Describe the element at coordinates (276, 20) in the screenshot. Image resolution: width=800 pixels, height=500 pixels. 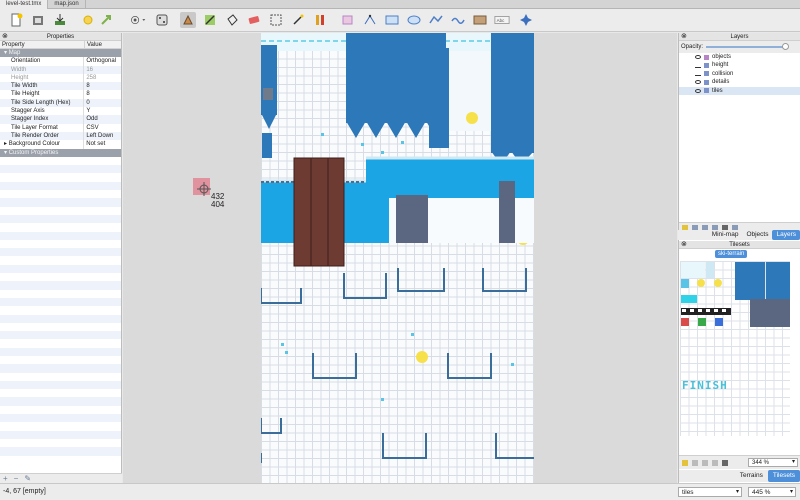
I see `rect-select-icon` at that location.